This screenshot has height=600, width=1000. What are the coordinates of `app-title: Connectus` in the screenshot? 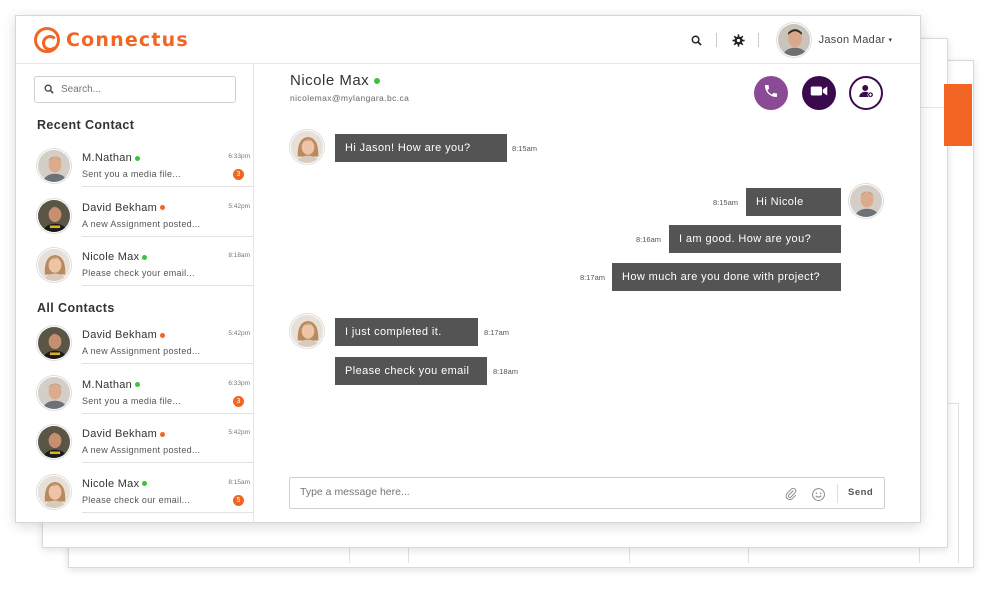 It's located at (127, 40).